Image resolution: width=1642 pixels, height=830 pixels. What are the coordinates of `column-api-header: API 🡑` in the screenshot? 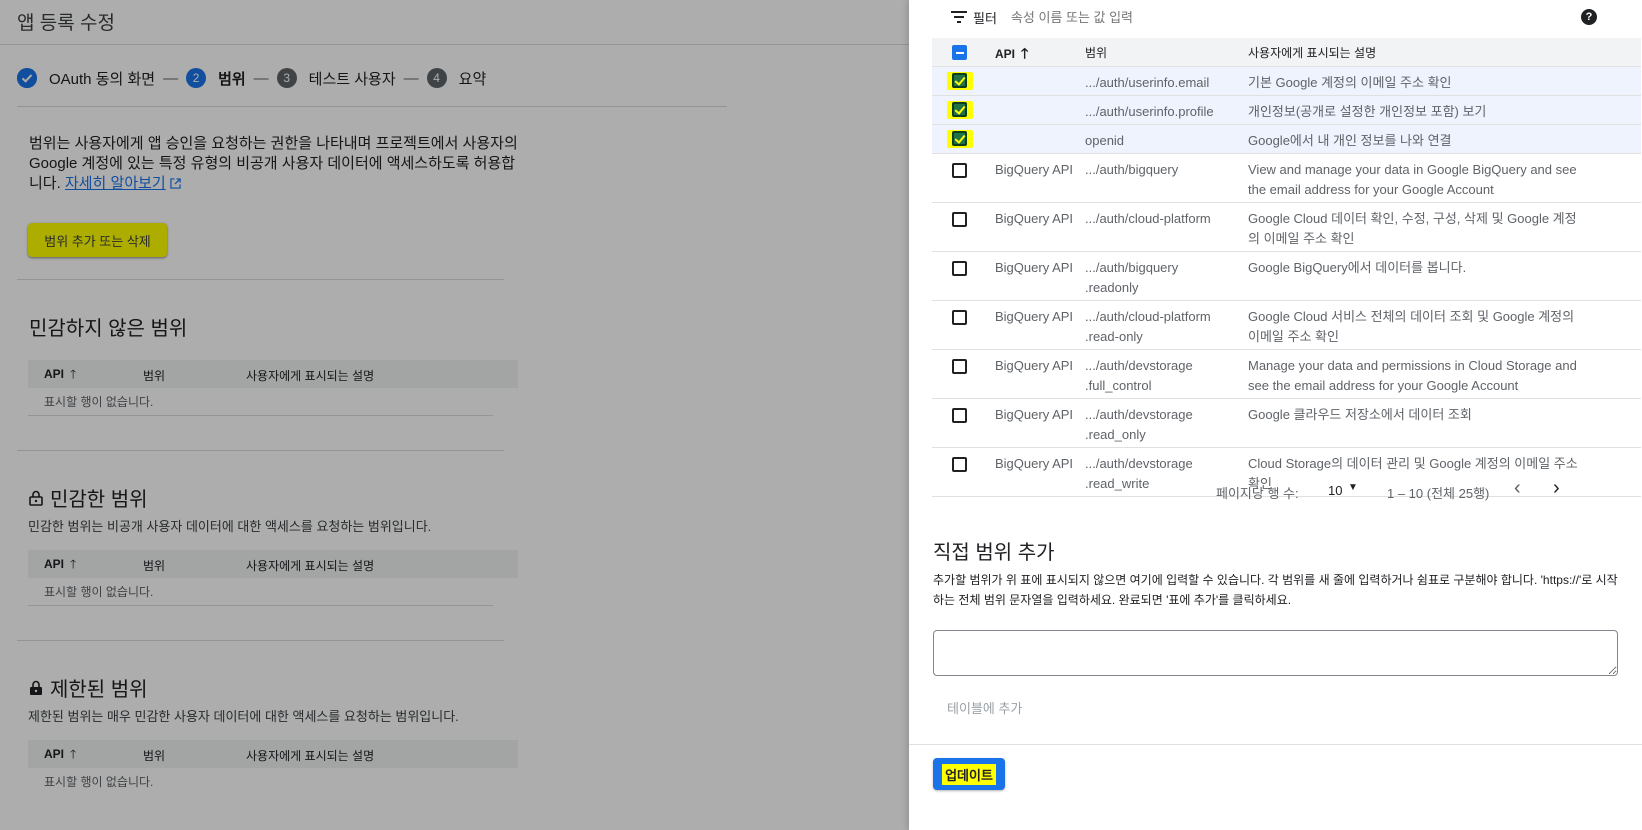 It's located at (1035, 53).